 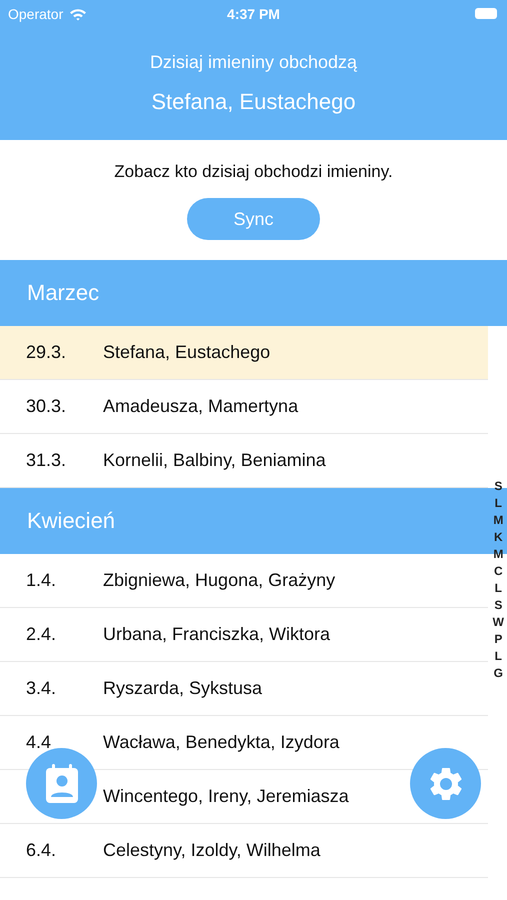 What do you see at coordinates (46, 352) in the screenshot?
I see `date-label: 29.3.` at bounding box center [46, 352].